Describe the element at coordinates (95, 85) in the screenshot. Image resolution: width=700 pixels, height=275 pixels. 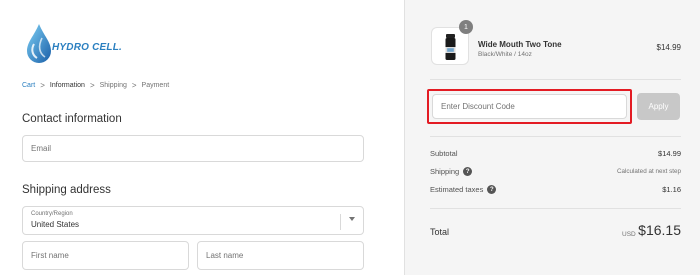
I see `breadcrumb: Cart > Information > Shipping > Payment` at that location.